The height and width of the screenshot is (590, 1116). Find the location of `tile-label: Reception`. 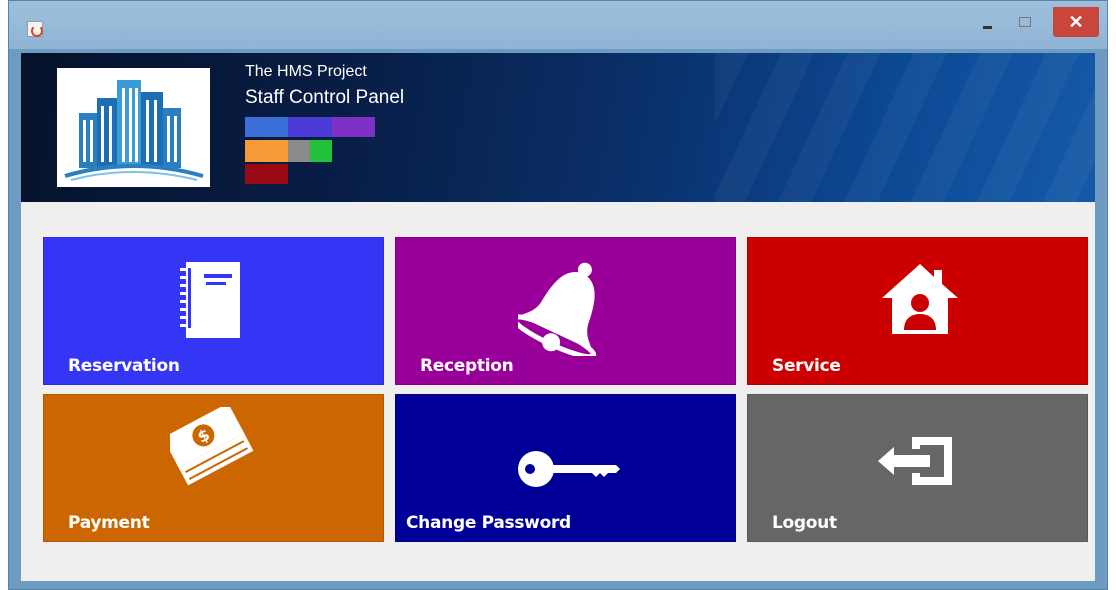

tile-label: Reception is located at coordinates (467, 366).